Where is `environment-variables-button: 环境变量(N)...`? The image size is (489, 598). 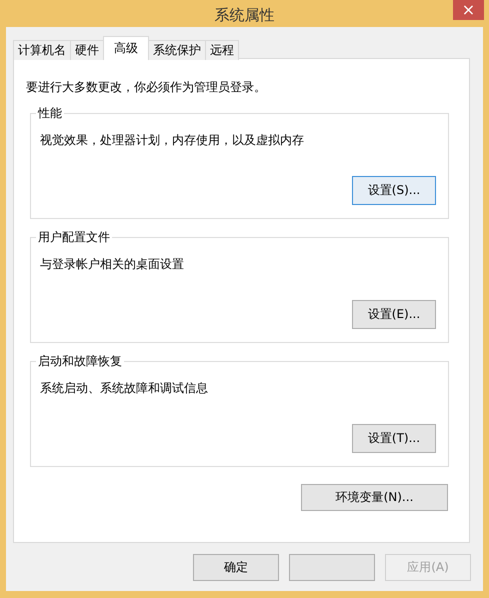 environment-variables-button: 环境变量(N)... is located at coordinates (374, 497).